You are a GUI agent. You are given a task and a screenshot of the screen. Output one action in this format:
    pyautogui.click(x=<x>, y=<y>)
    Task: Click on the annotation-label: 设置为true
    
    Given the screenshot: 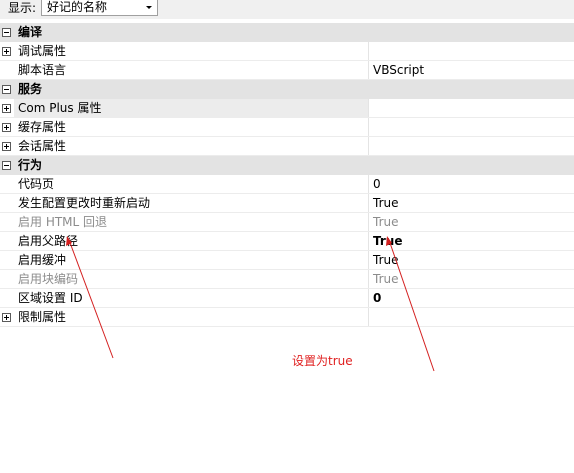 What is the action you would take?
    pyautogui.click(x=322, y=361)
    